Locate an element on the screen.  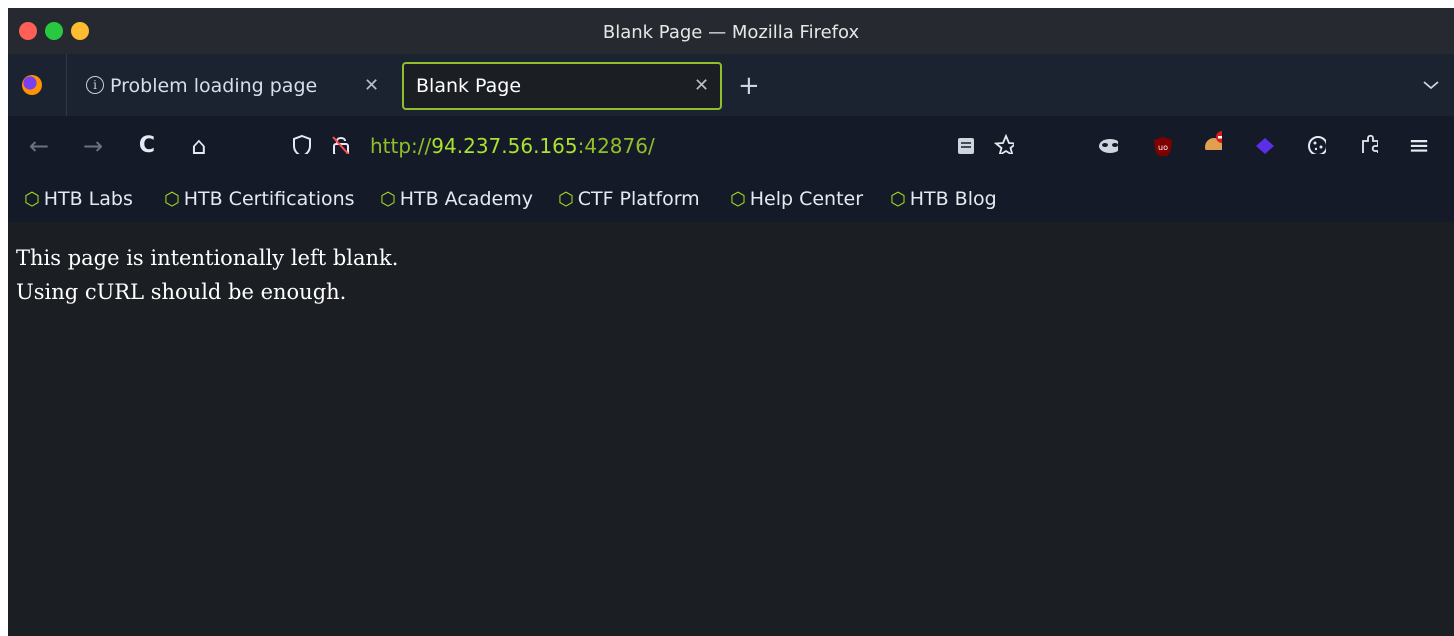
firefox-view-button is located at coordinates (37, 85).